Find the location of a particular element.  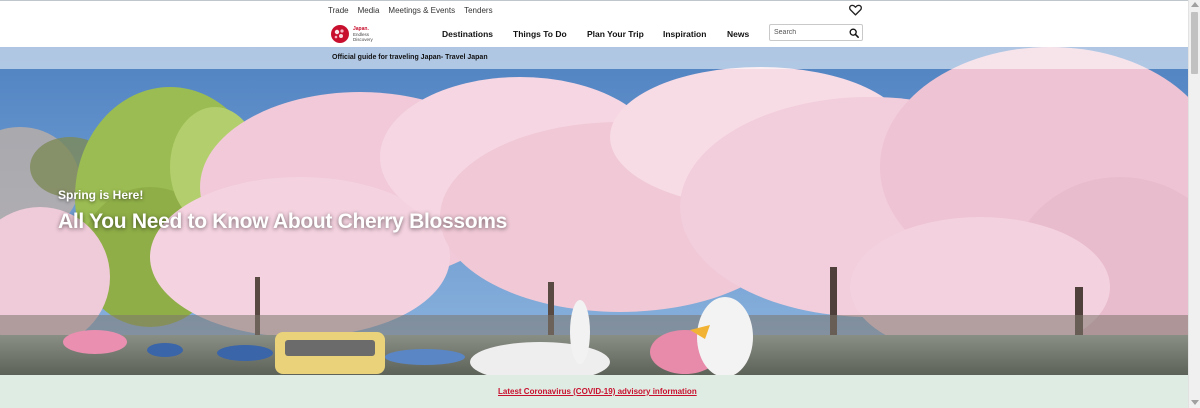

nav-item-plan-your-trip: Plan Your Trip is located at coordinates (615, 34).